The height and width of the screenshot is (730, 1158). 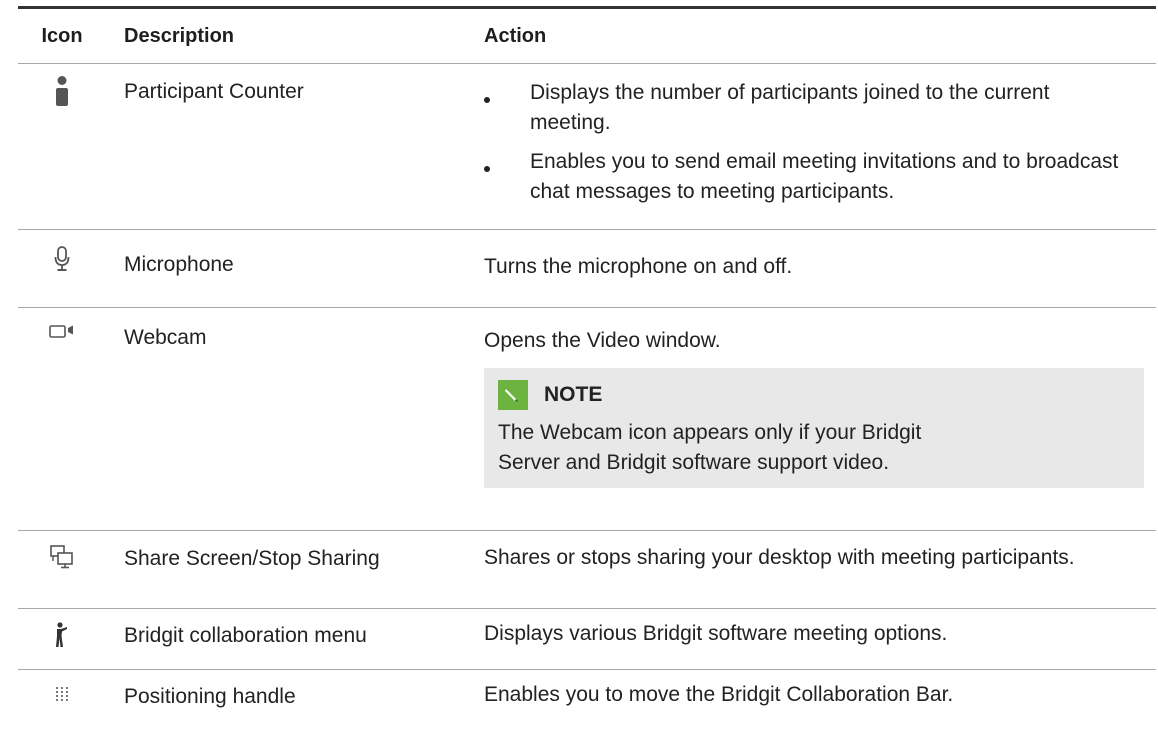 What do you see at coordinates (252, 558) in the screenshot?
I see `row-description: Share Screen/Stop Sharing` at bounding box center [252, 558].